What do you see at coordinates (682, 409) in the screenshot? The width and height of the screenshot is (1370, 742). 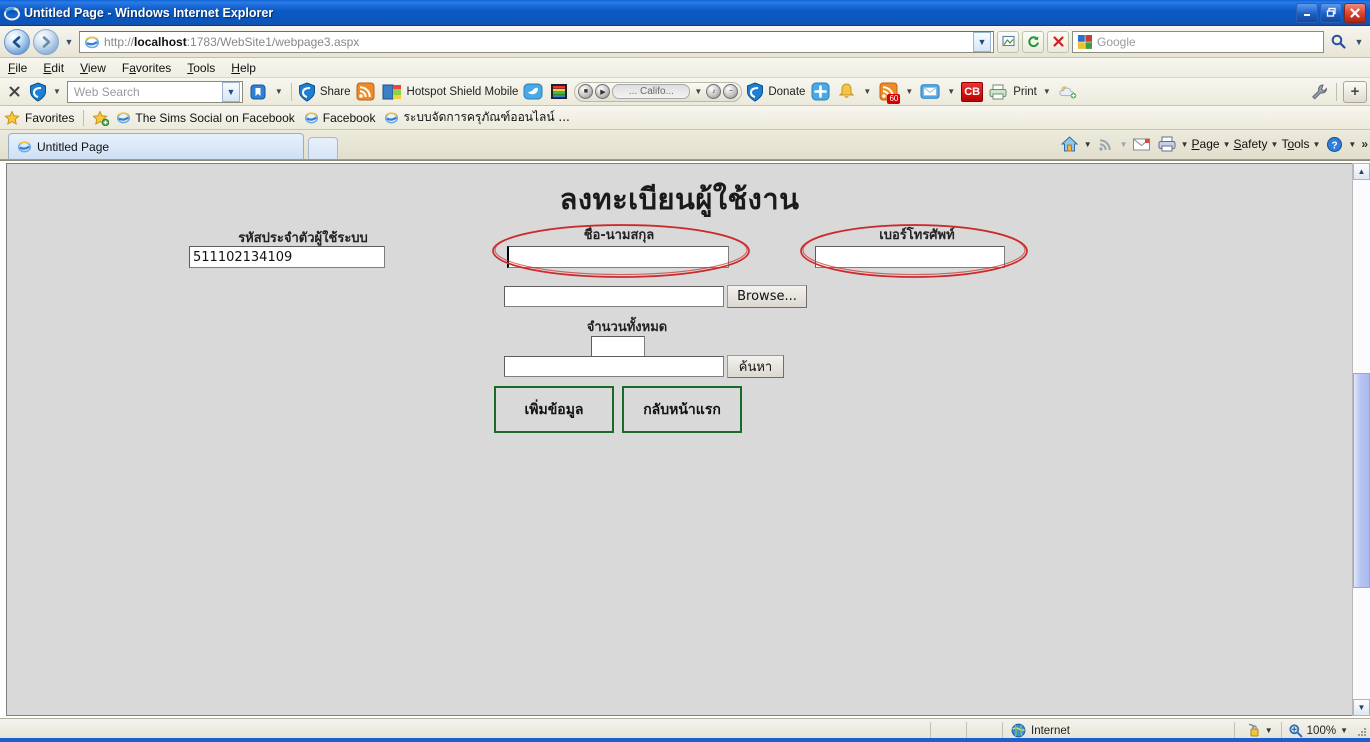 I see `back-home-button: กลับหน้าแรก` at bounding box center [682, 409].